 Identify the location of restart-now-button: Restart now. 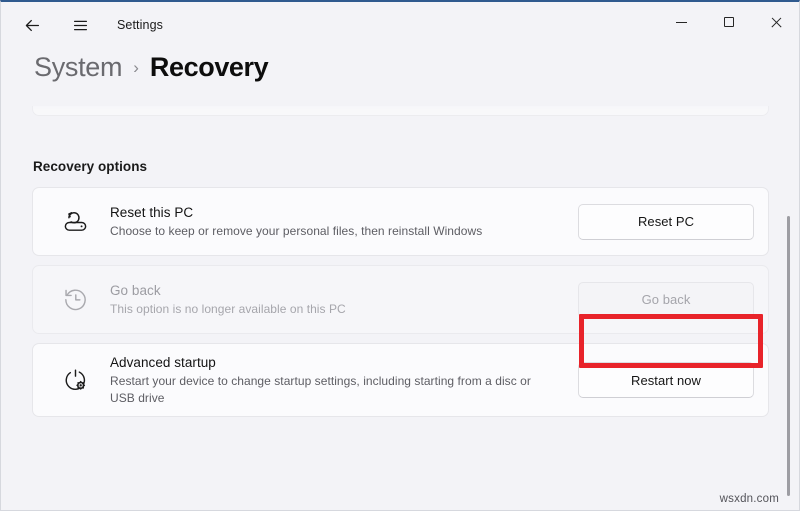
(666, 380).